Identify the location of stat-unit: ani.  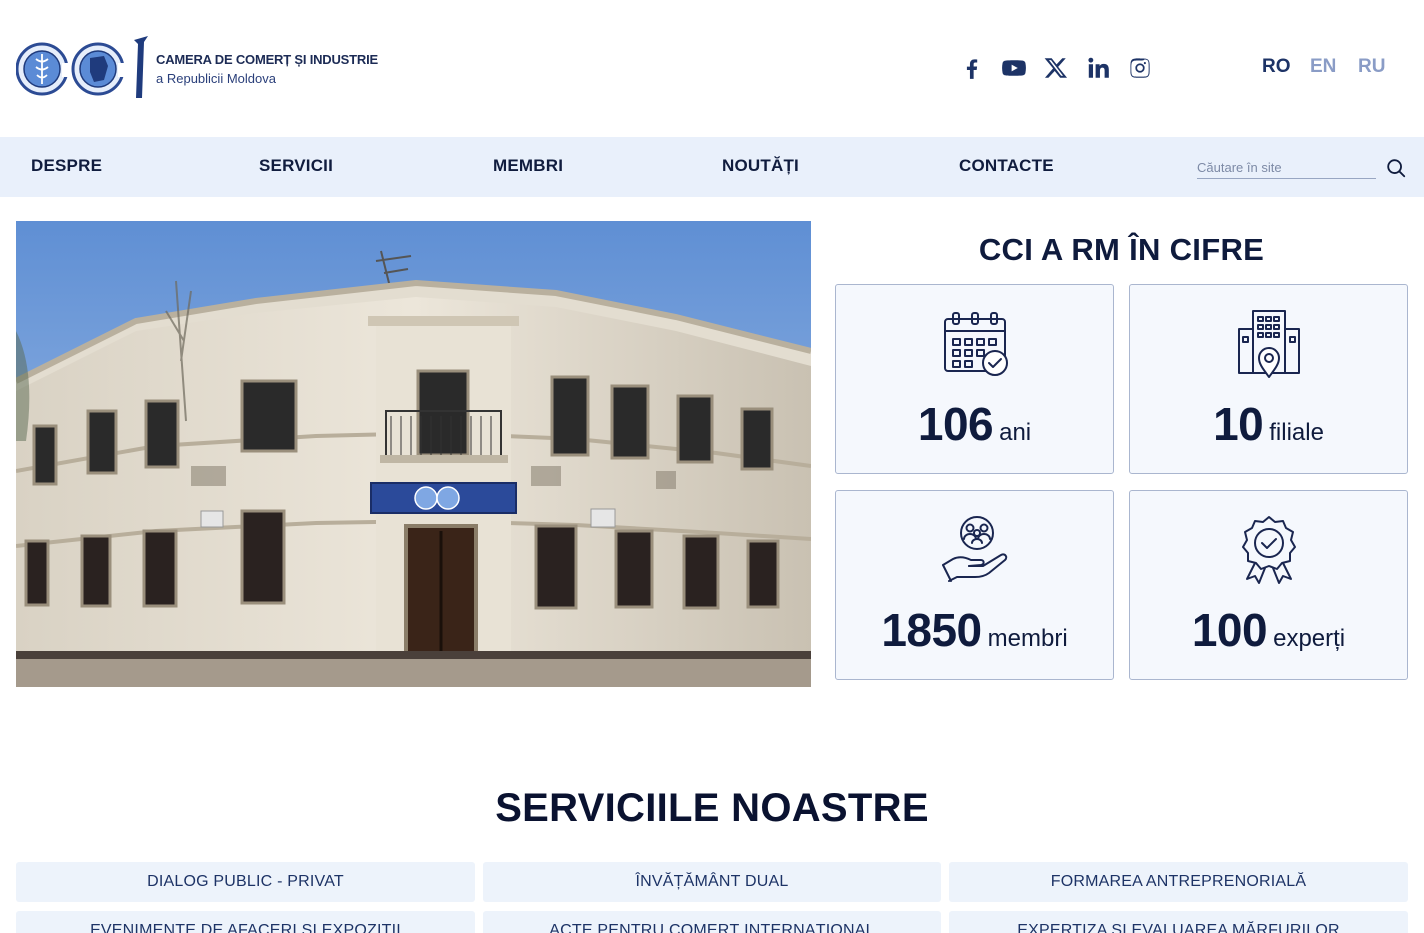
(1015, 432).